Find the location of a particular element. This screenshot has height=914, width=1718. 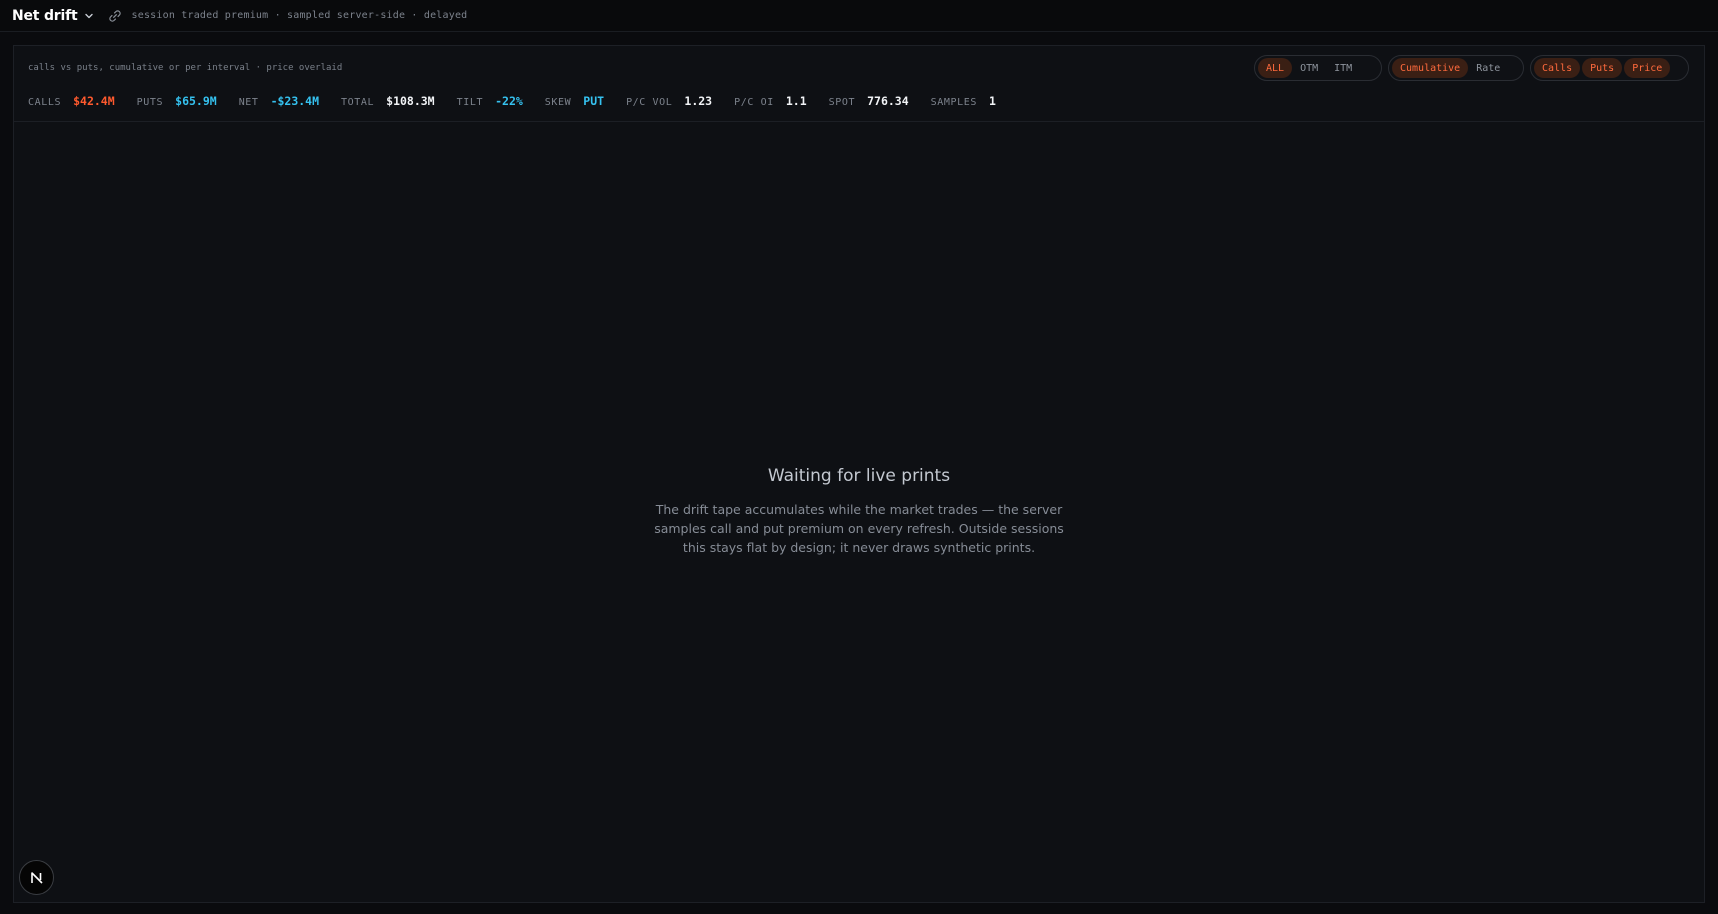

stat-pc-vol: P/C VOL 1.23 is located at coordinates (669, 101).